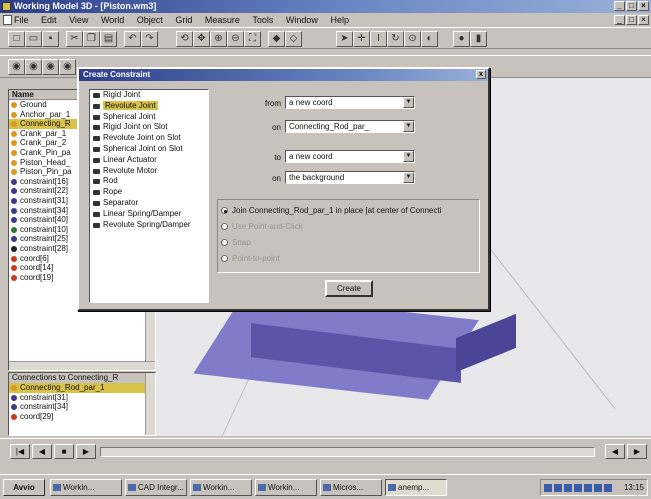  I want to click on menu-window: Window, so click(302, 20).